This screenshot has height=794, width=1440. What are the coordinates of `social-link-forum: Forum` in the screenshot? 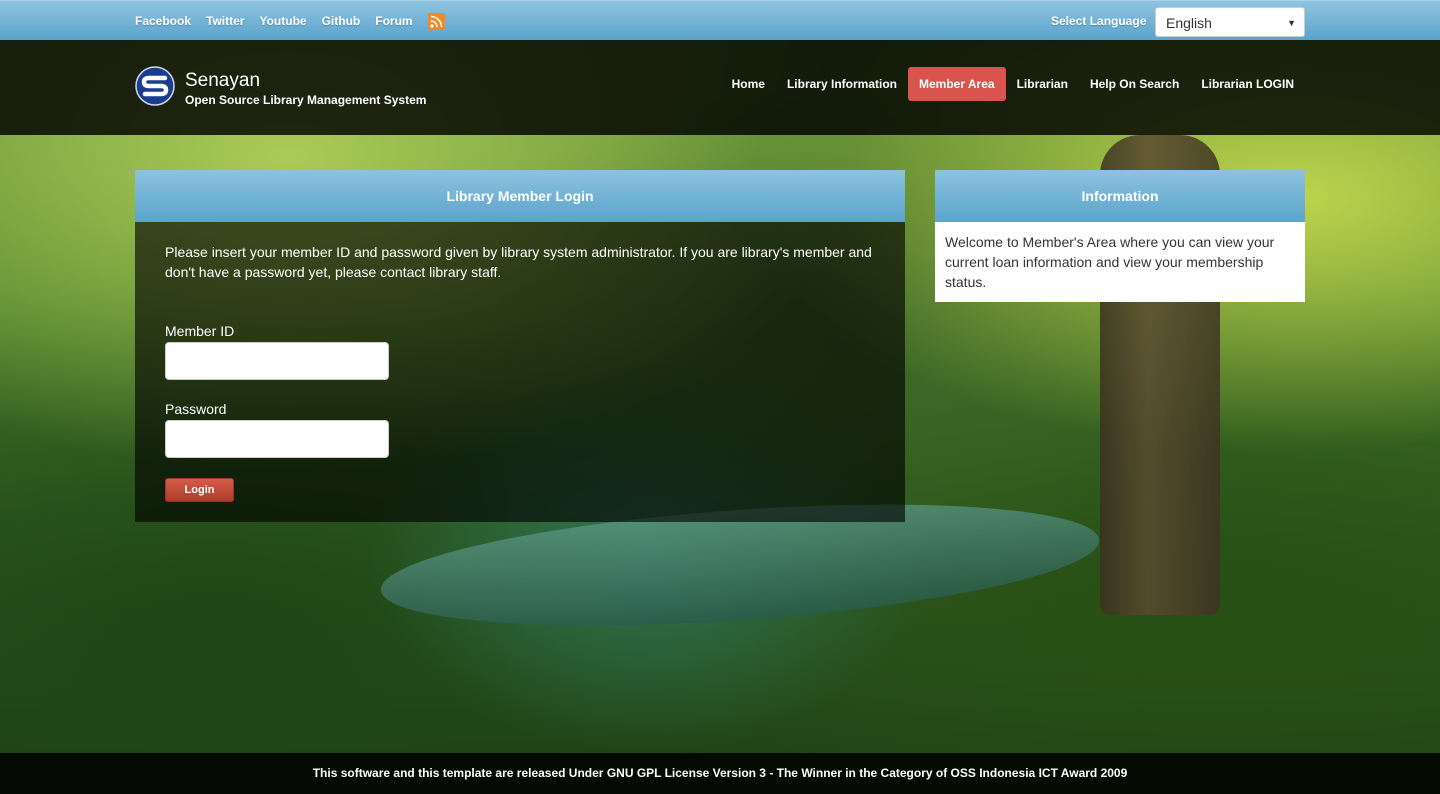 It's located at (393, 22).